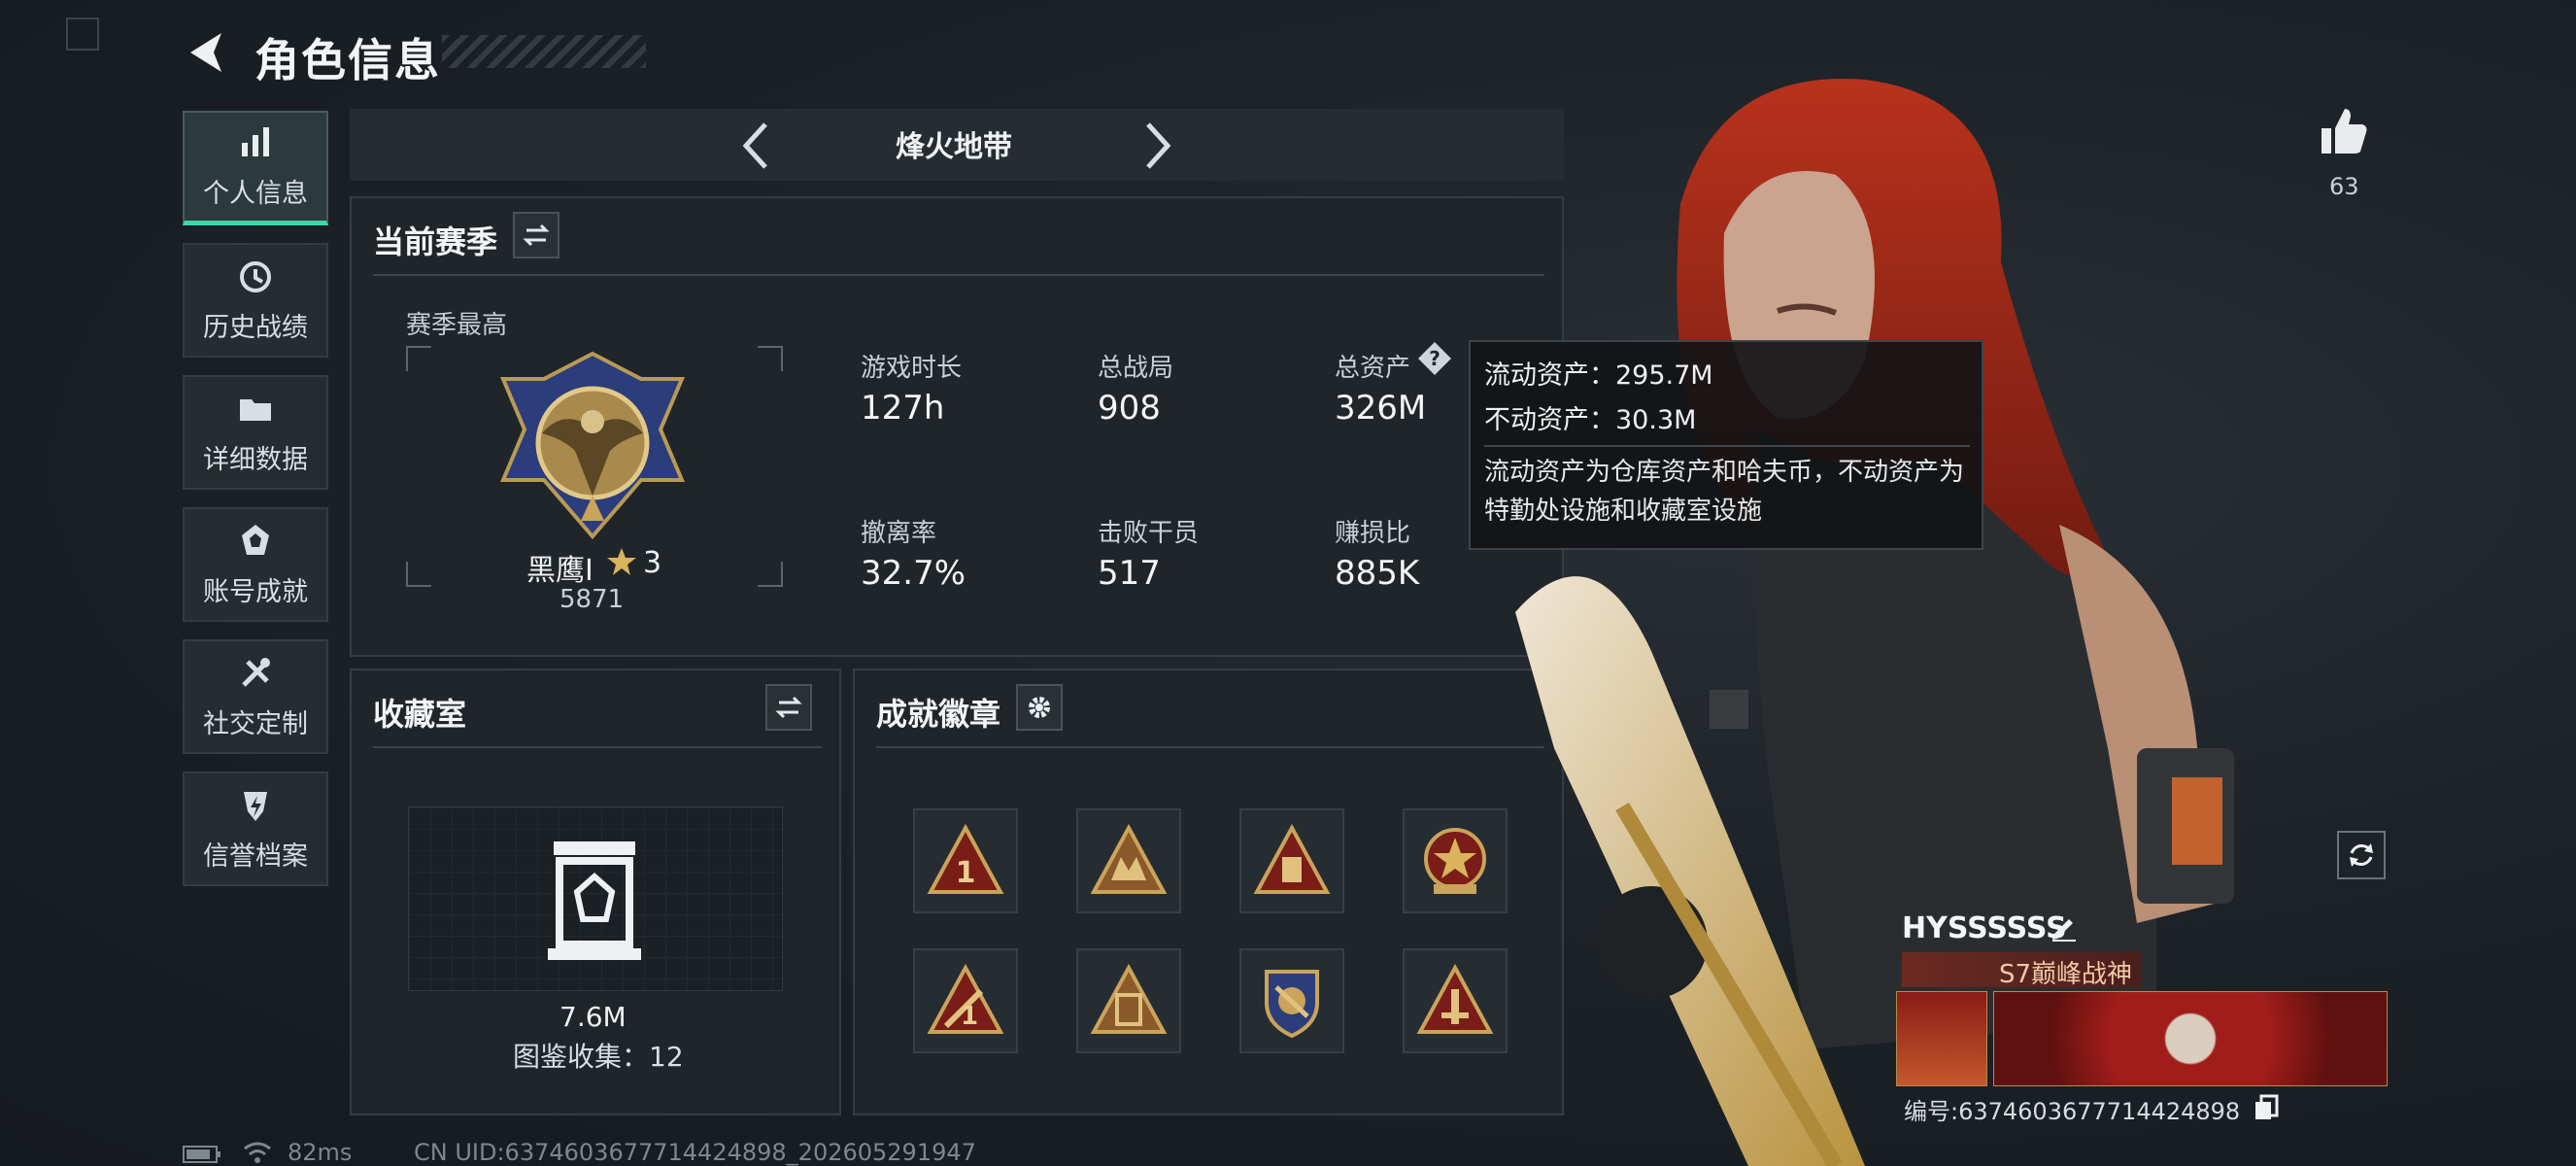 This screenshot has height=1166, width=2576. What do you see at coordinates (1377, 573) in the screenshot?
I see `stat-value: 885K` at bounding box center [1377, 573].